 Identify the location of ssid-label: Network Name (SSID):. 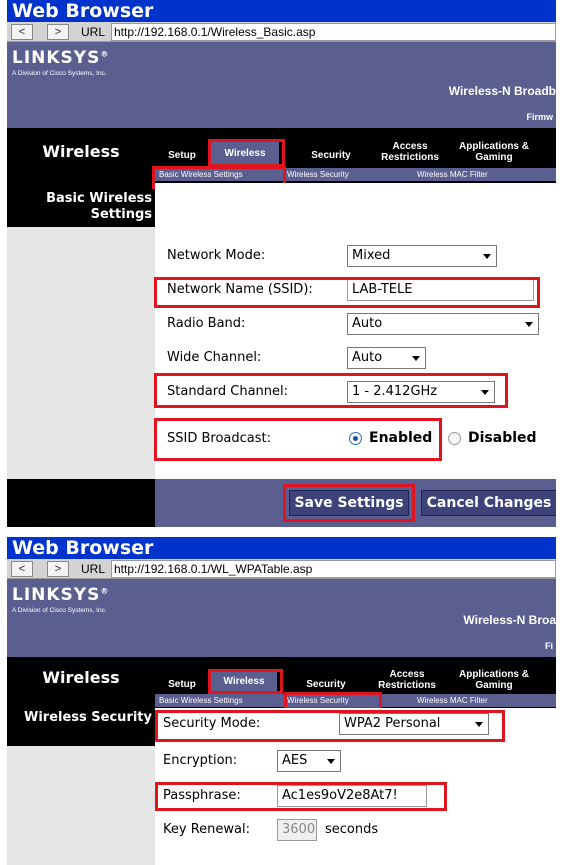
(240, 289).